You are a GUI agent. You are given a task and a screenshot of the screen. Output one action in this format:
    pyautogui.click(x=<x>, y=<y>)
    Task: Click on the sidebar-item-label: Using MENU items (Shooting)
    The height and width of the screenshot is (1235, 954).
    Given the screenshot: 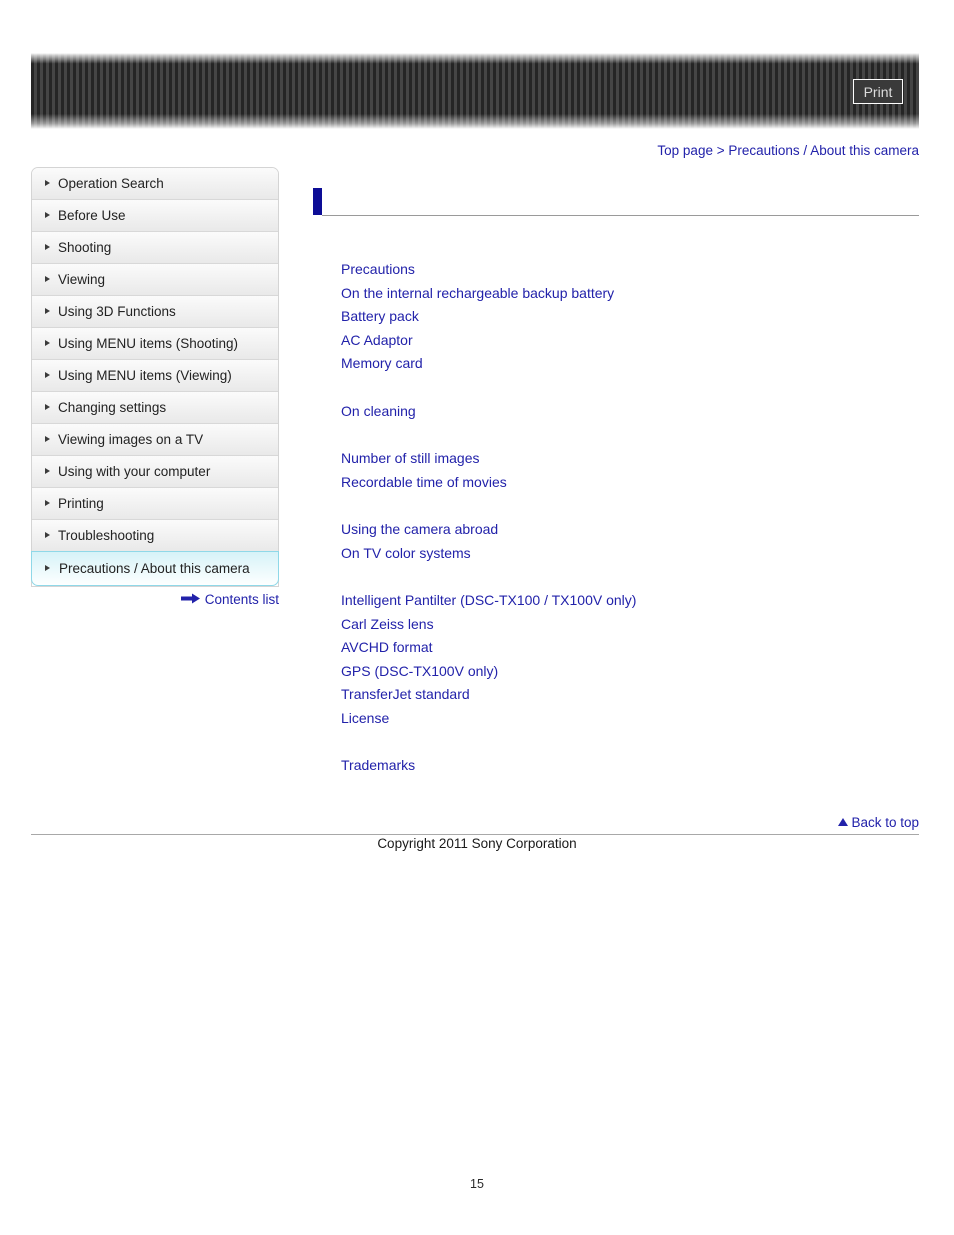 What is the action you would take?
    pyautogui.click(x=148, y=343)
    